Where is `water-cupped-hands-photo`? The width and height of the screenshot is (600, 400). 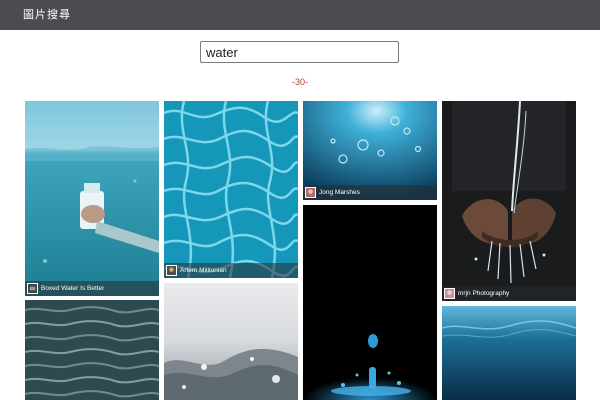
water-cupped-hands-photo is located at coordinates (509, 201).